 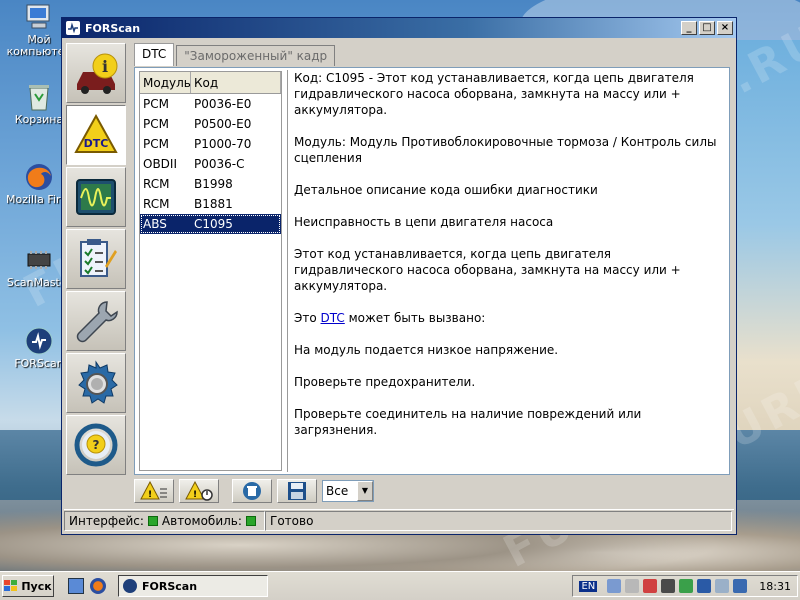 What do you see at coordinates (213, 204) in the screenshot?
I see `dtc-code: B1881` at bounding box center [213, 204].